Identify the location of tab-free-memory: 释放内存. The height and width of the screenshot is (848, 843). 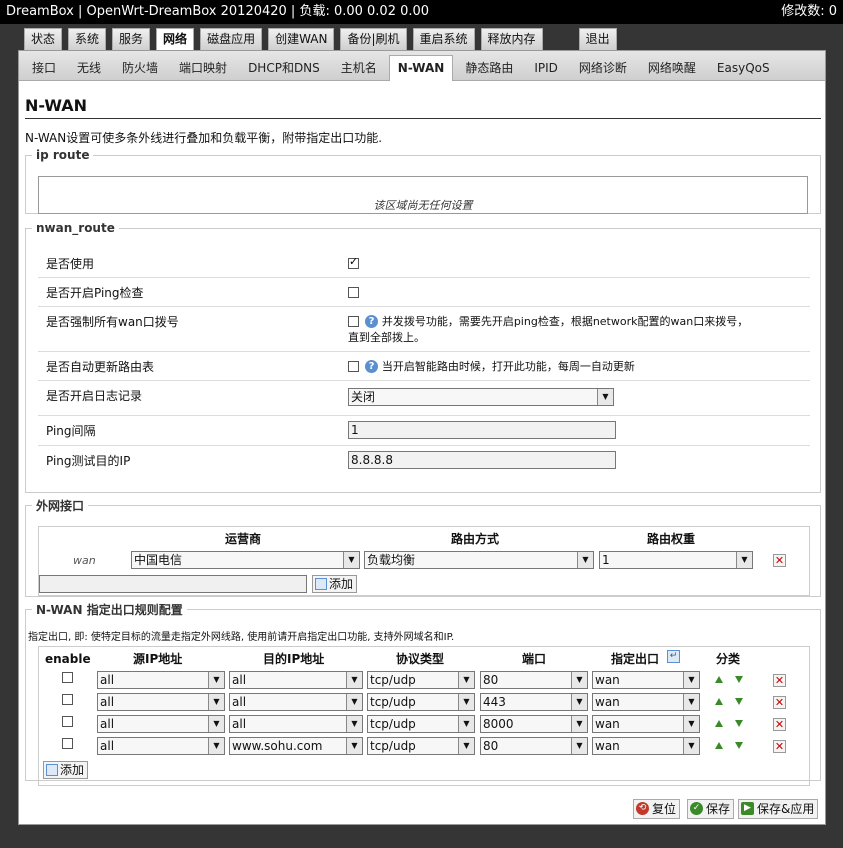
(511, 39).